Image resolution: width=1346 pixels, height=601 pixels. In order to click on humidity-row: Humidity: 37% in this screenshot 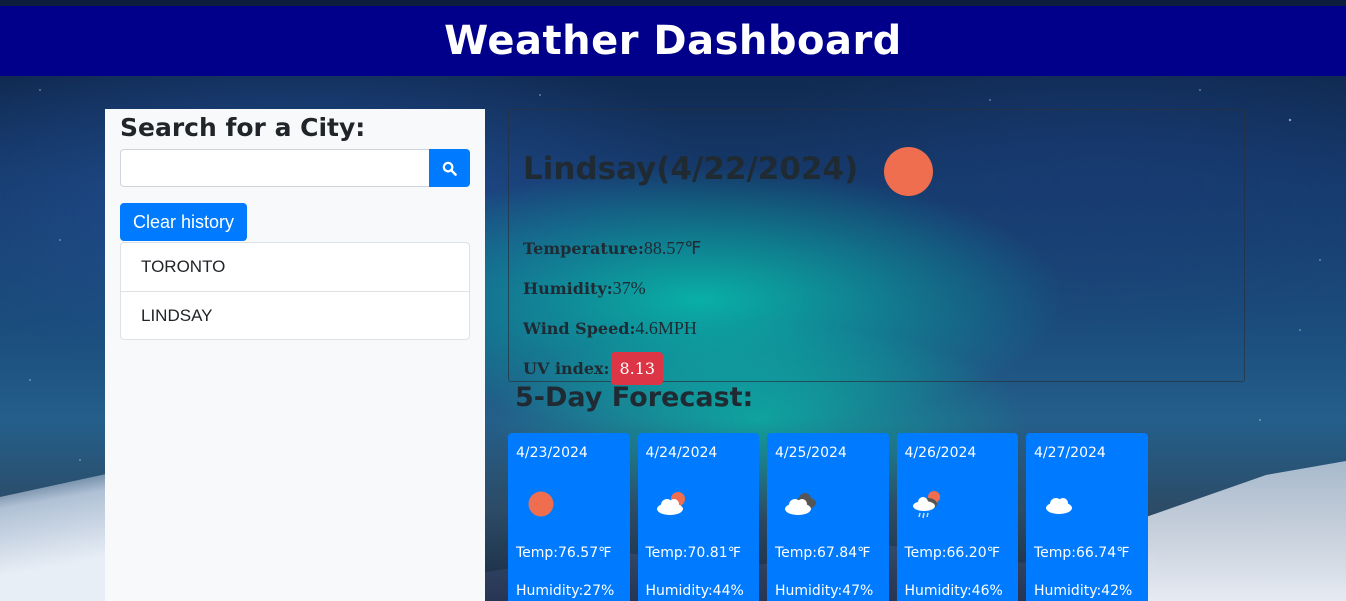, I will do `click(876, 288)`.